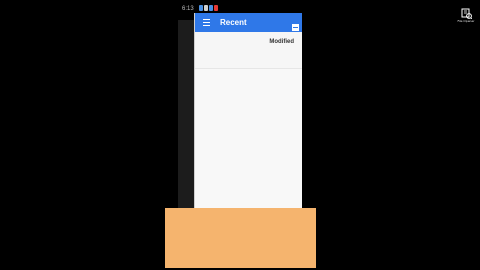 The height and width of the screenshot is (270, 480). Describe the element at coordinates (248, 139) in the screenshot. I see `file-list` at that location.